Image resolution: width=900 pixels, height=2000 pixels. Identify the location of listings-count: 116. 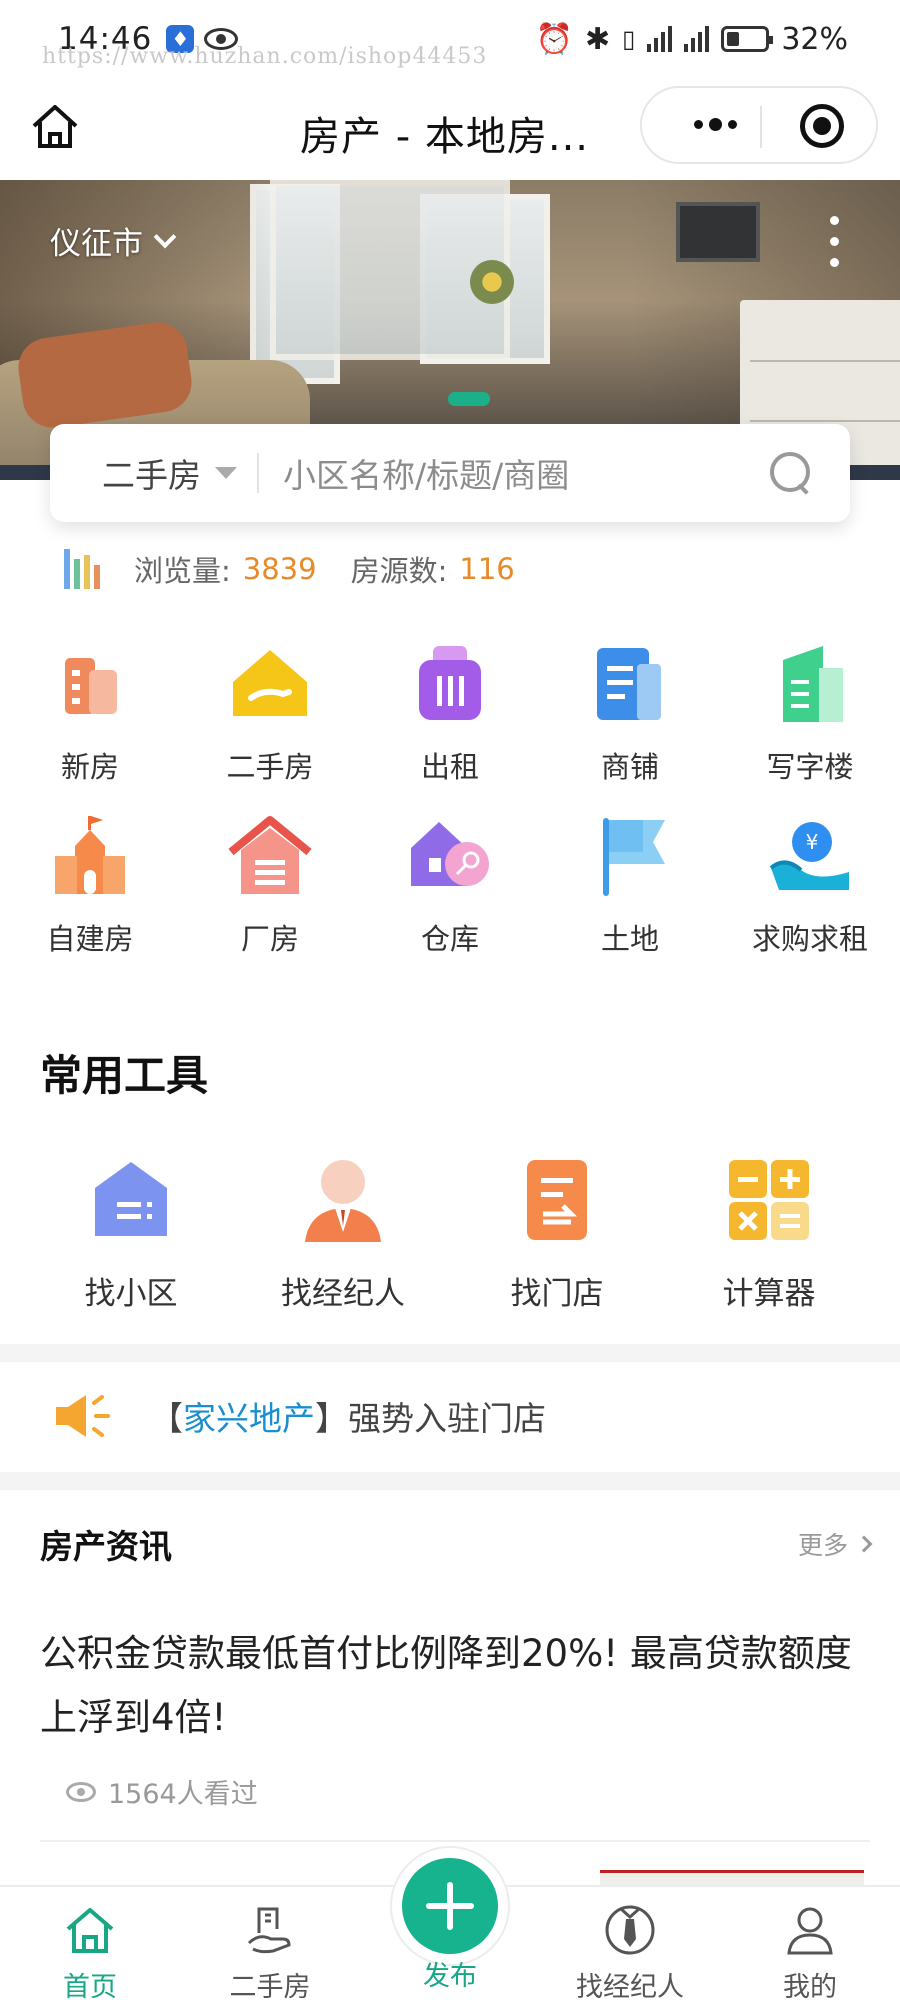
(487, 569).